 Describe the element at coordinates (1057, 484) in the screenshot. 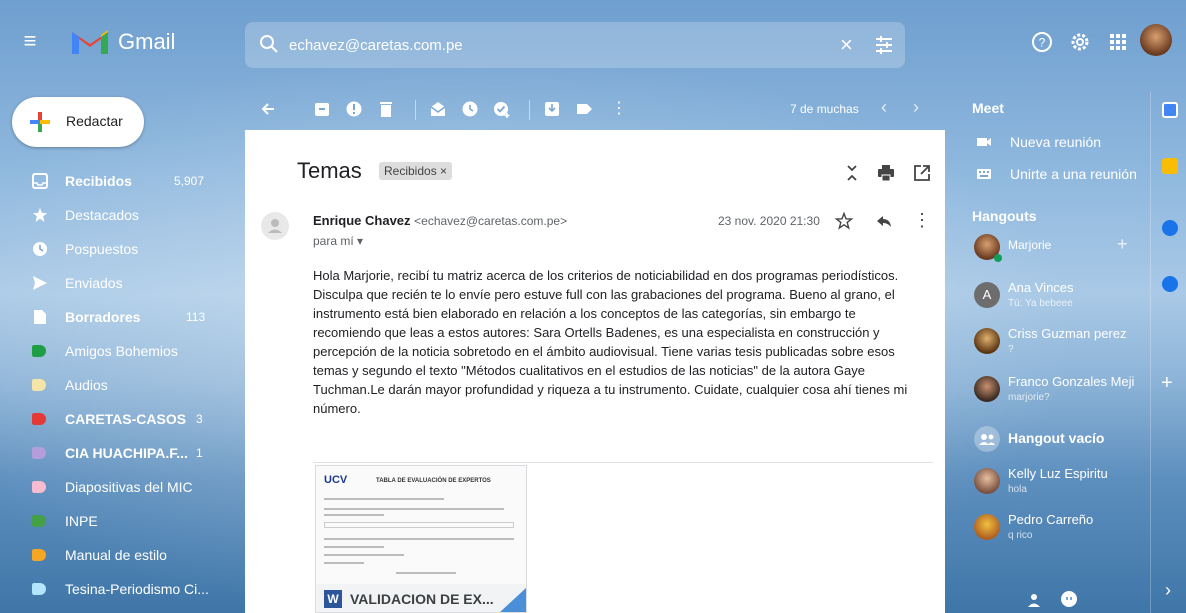

I see `contact-item: Kelly Luz Espiritu hola` at that location.